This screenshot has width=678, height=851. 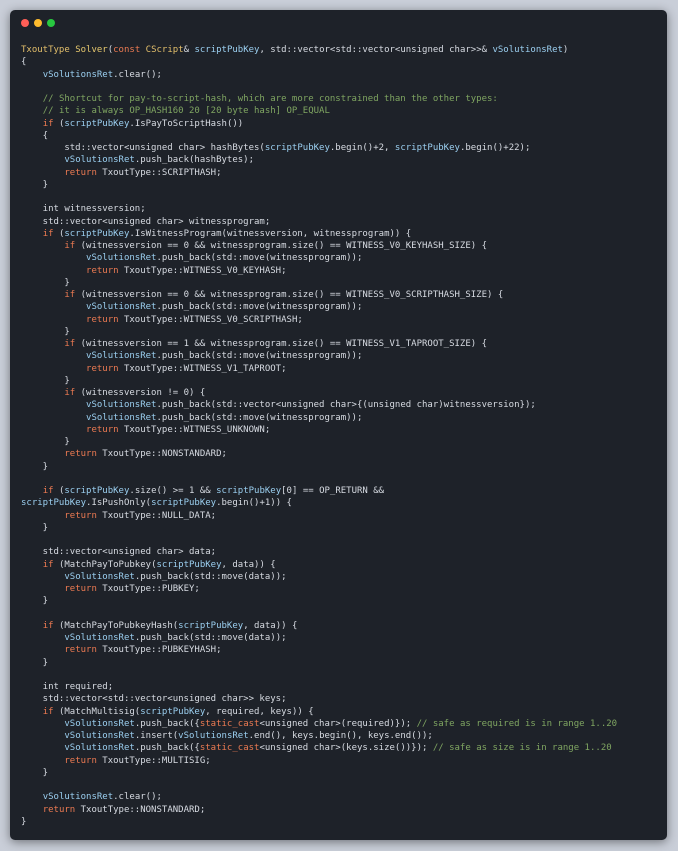 I want to click on maximize-icon, so click(x=51, y=23).